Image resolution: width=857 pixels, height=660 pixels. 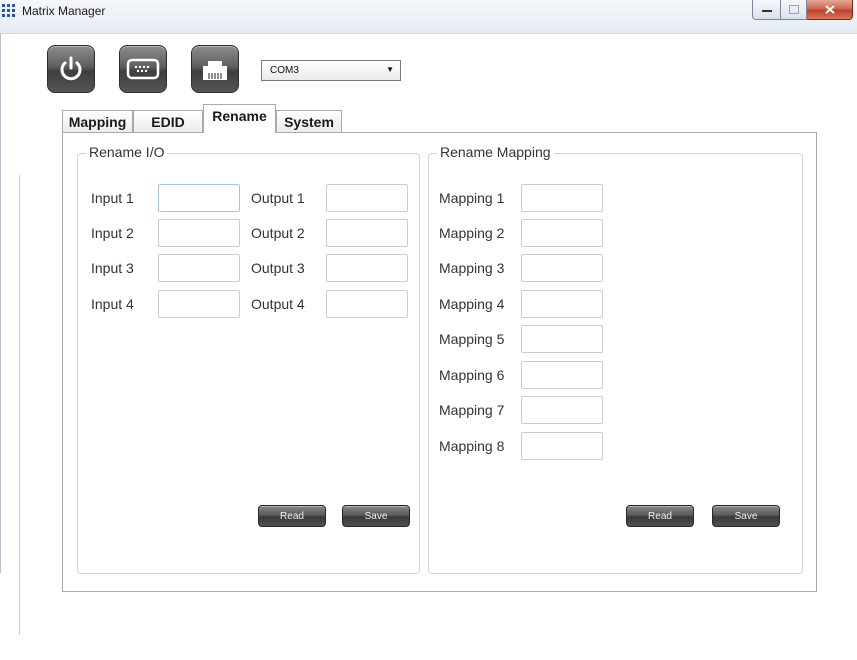 I want to click on mapping-1-label: Mapping 1, so click(x=472, y=198).